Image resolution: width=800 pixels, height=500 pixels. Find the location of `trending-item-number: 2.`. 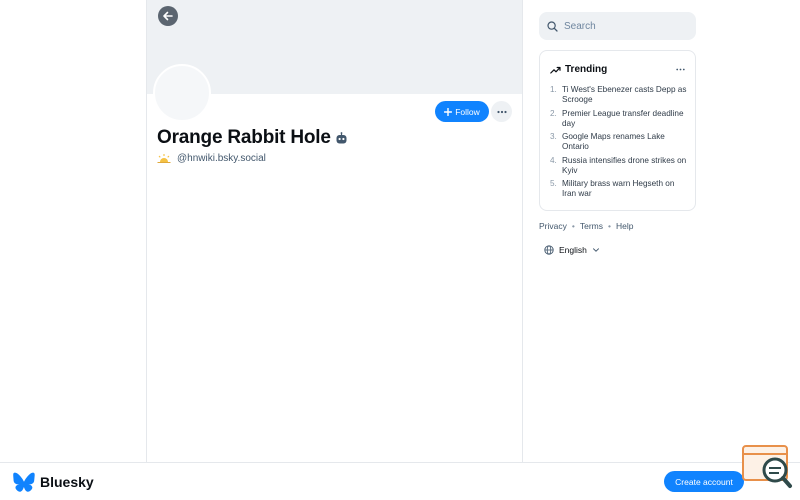

trending-item-number: 2. is located at coordinates (553, 113).